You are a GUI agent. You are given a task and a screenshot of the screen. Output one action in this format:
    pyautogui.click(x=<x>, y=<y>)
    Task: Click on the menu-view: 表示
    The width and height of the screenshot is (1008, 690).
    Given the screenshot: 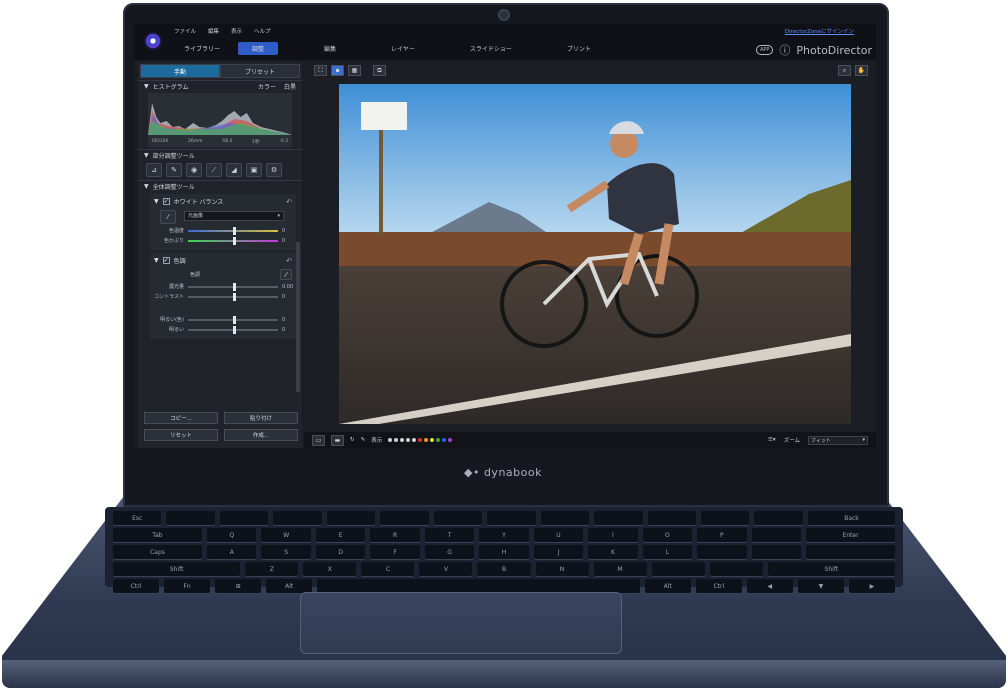 What is the action you would take?
    pyautogui.click(x=236, y=31)
    